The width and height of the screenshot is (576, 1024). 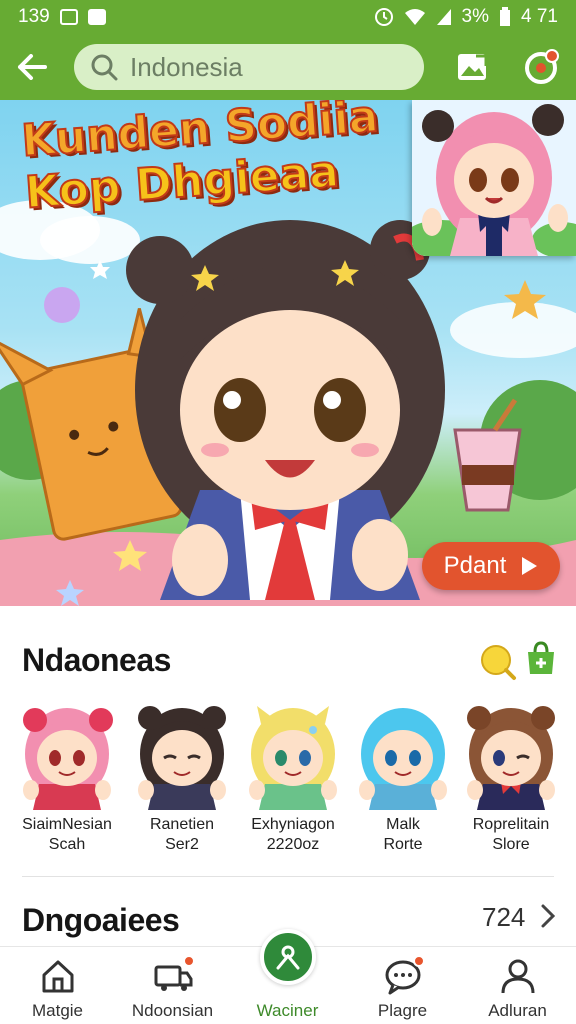 What do you see at coordinates (505, 17) in the screenshot?
I see `battery-icon` at bounding box center [505, 17].